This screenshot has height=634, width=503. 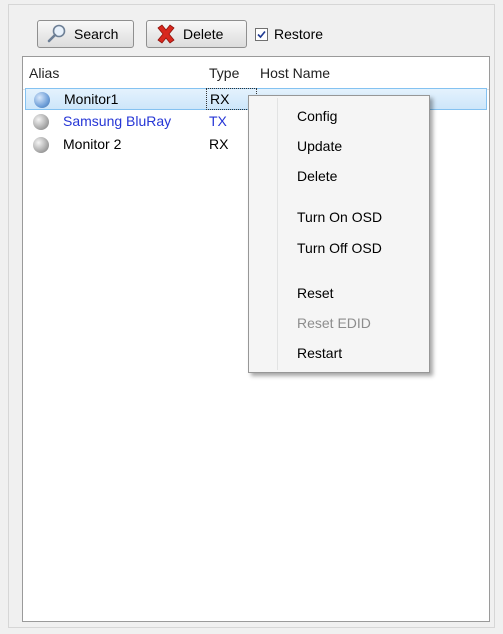 I want to click on device-alias: Monitor1, so click(x=91, y=99).